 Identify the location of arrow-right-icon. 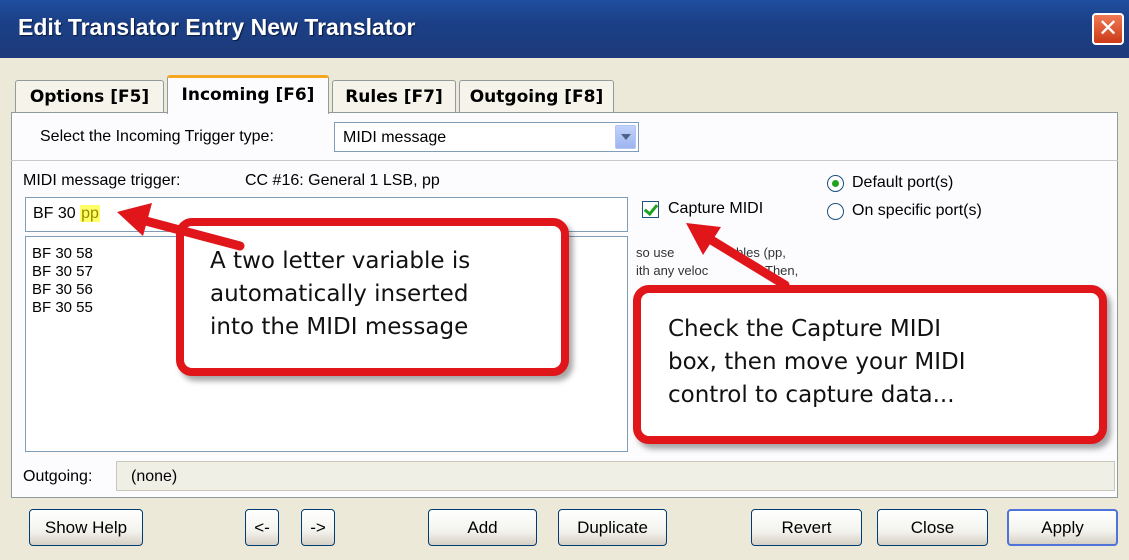
(738, 256).